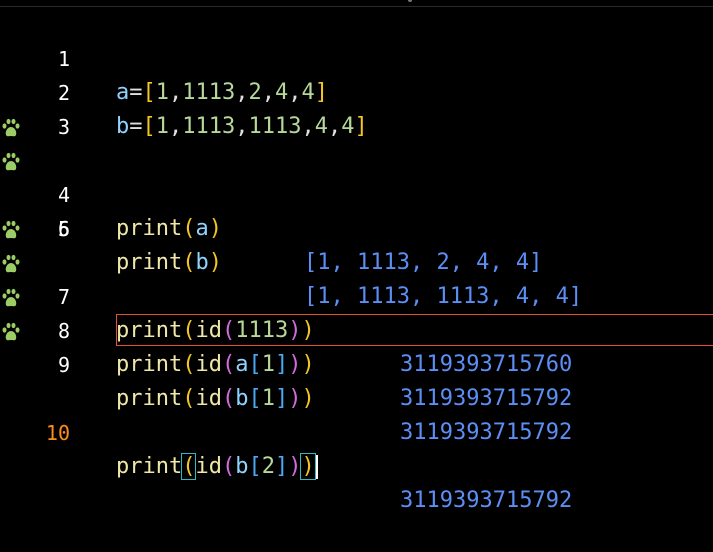 The height and width of the screenshot is (552, 713). What do you see at coordinates (356, 107) in the screenshot?
I see `code-line: 3` at bounding box center [356, 107].